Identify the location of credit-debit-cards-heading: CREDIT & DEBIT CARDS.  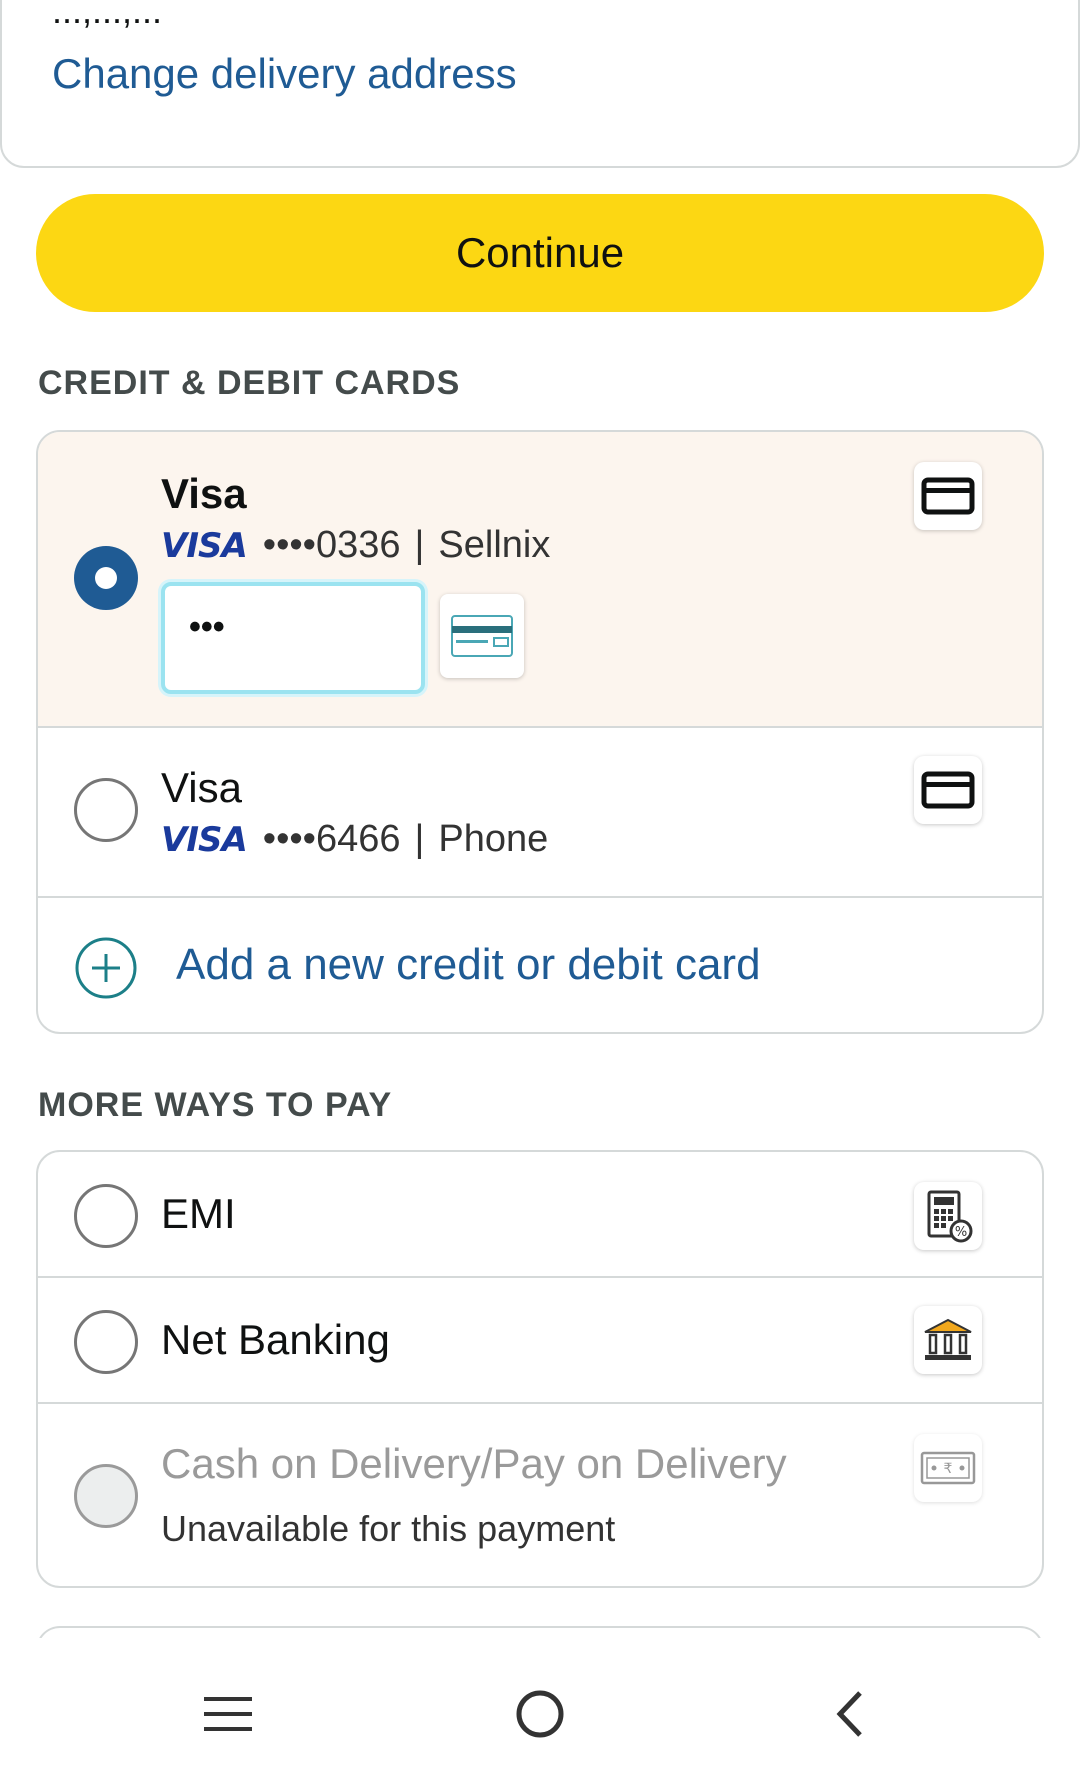
(249, 383).